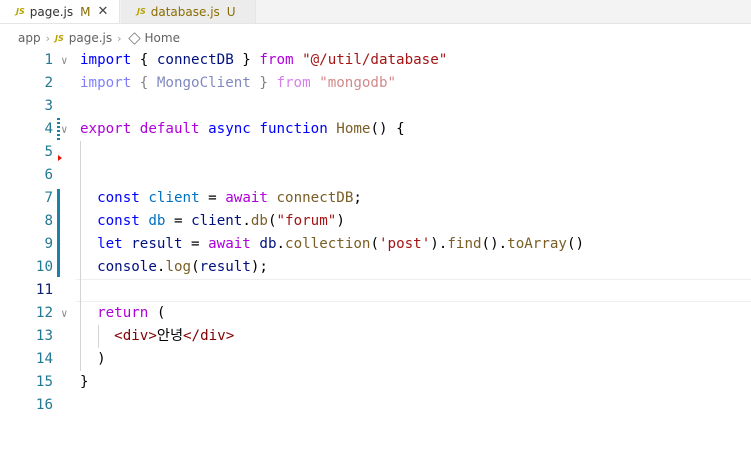  What do you see at coordinates (178, 267) in the screenshot?
I see `code-token: log` at bounding box center [178, 267].